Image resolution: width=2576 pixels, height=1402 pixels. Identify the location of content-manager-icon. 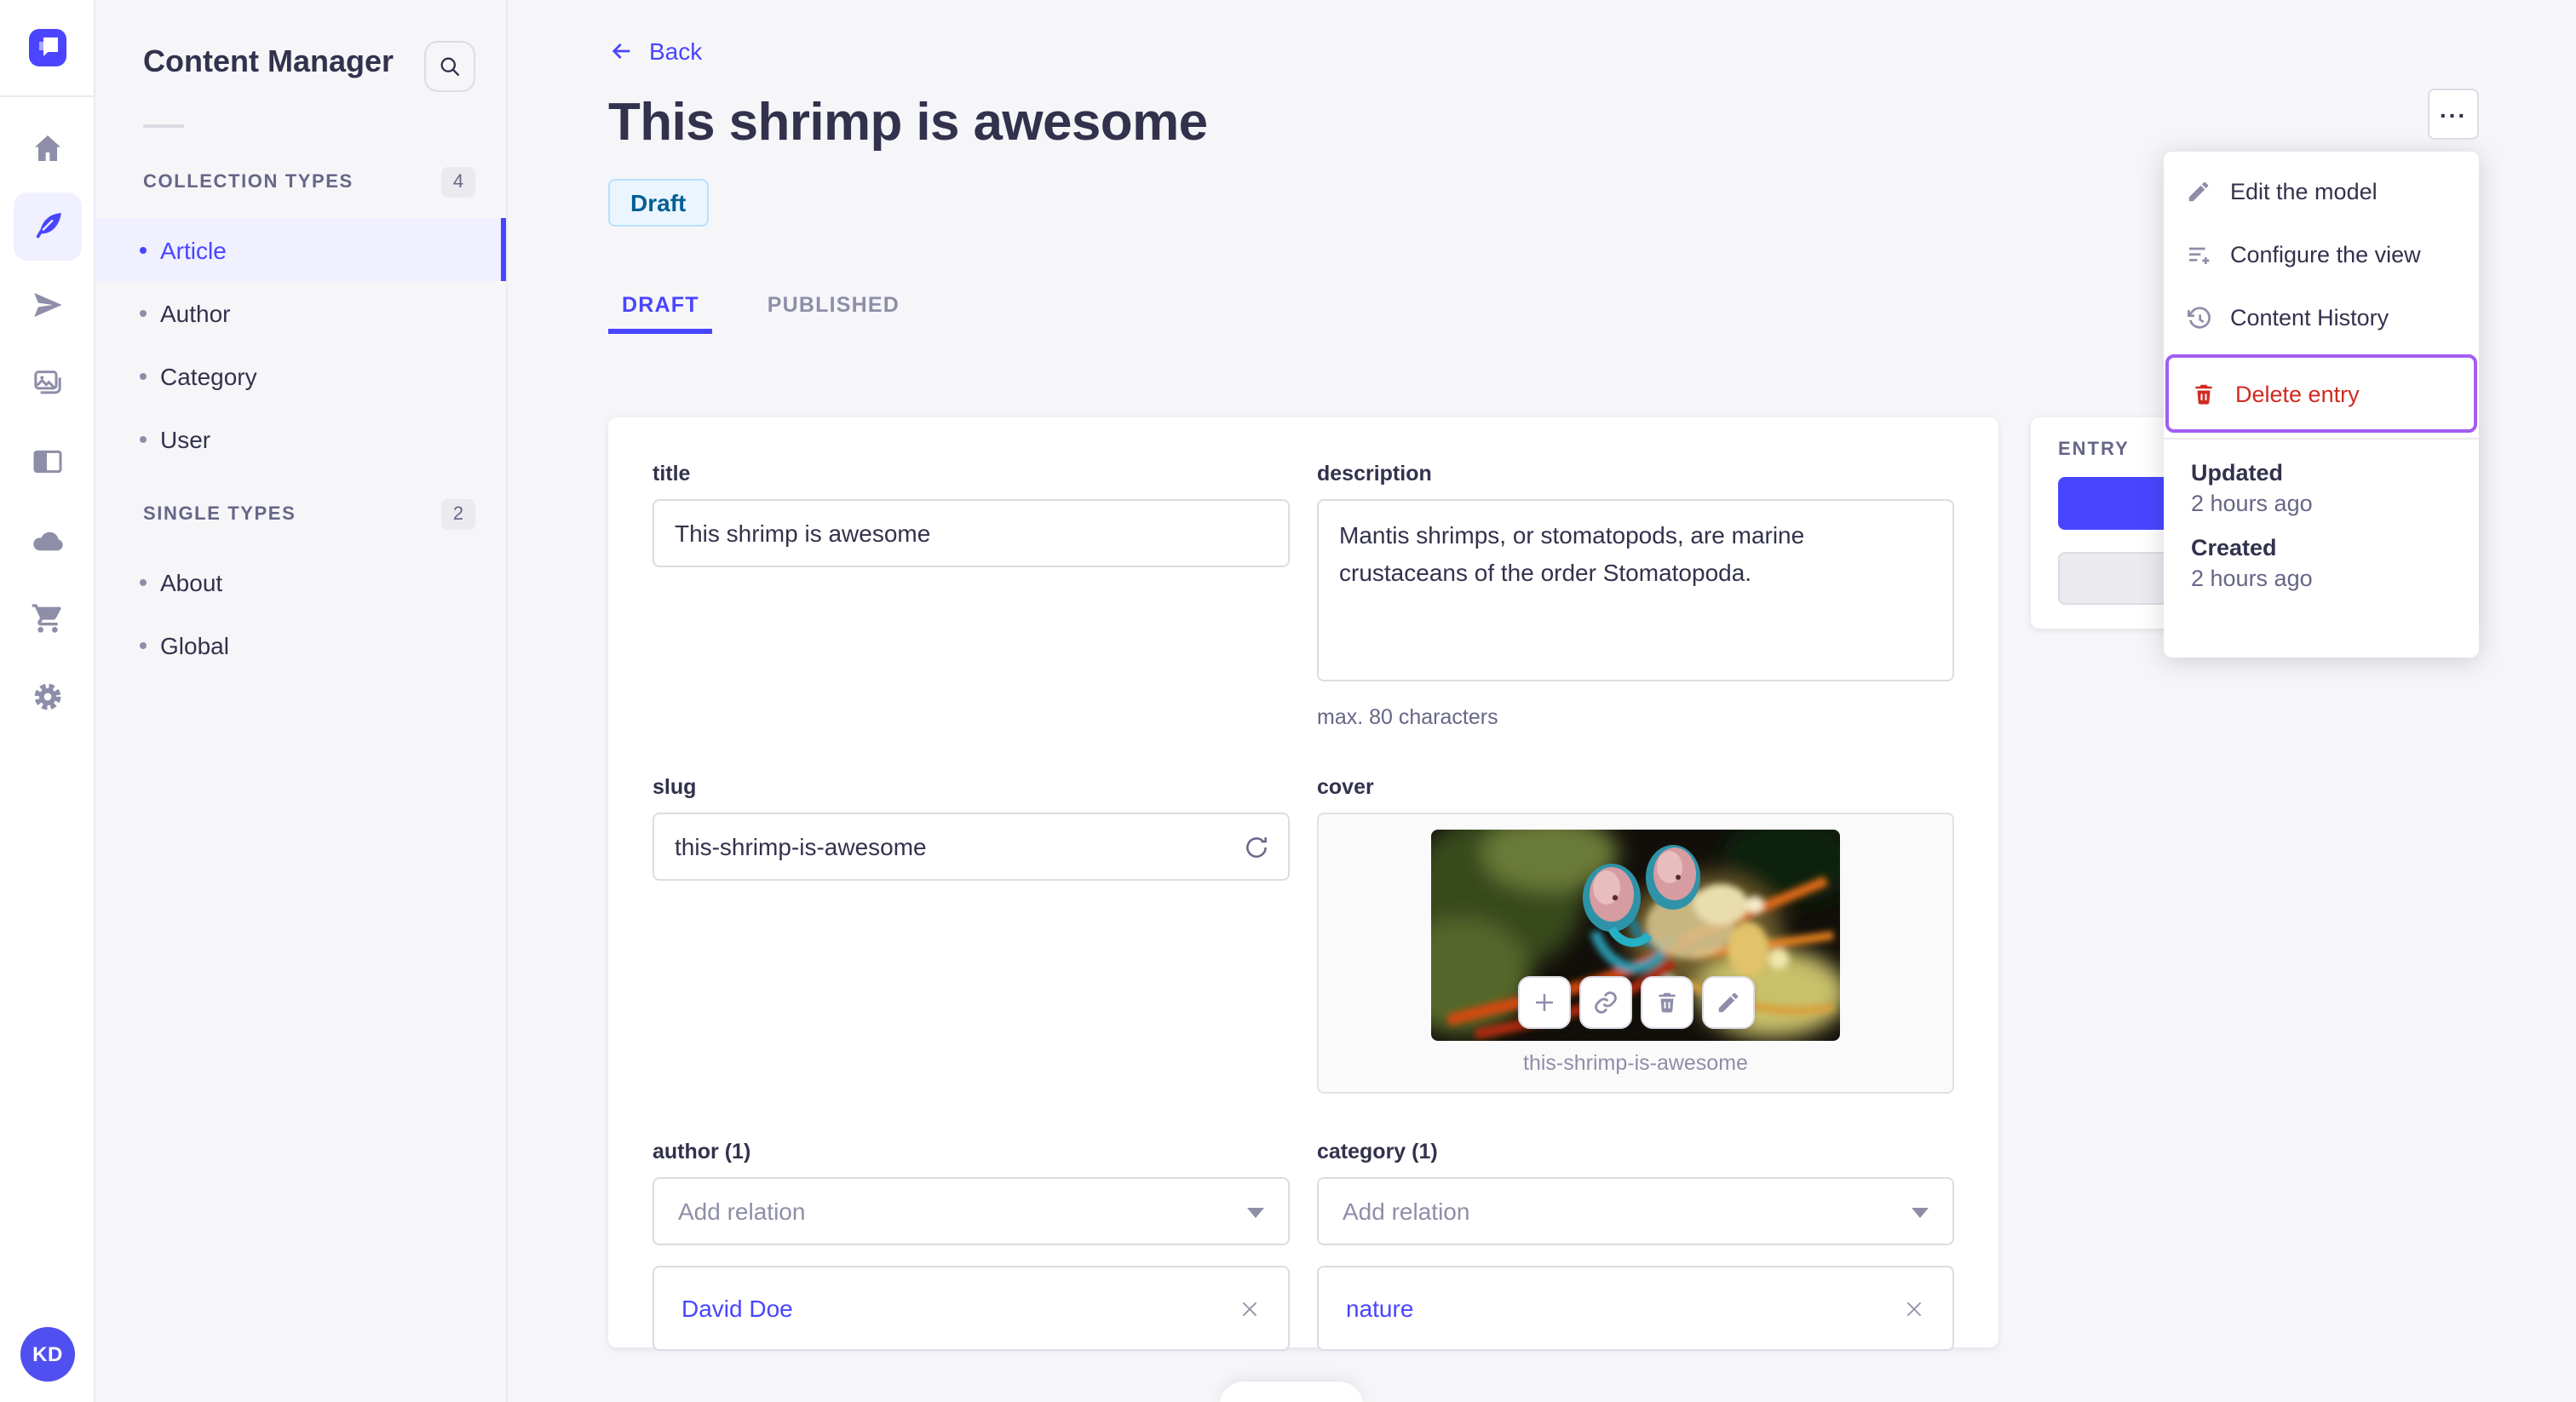
(48, 227).